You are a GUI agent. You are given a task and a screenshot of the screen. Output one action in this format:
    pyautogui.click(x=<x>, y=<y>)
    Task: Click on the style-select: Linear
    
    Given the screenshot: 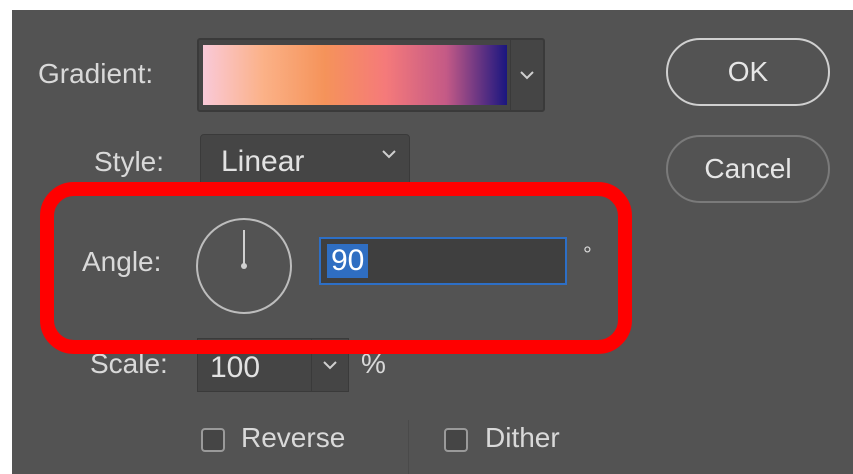 What is the action you would take?
    pyautogui.click(x=305, y=161)
    